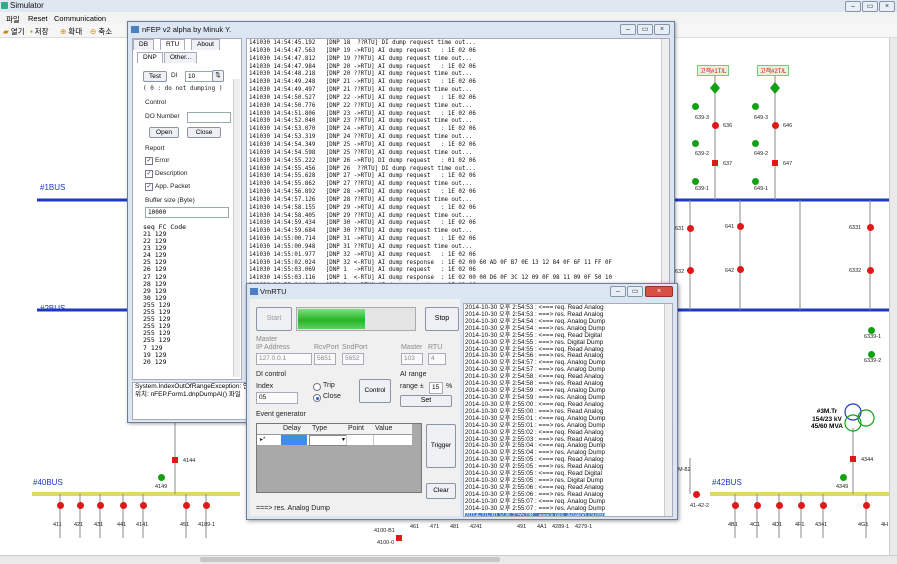 This screenshot has height=564, width=897. Describe the element at coordinates (274, 319) in the screenshot. I see `start-button: Start` at that location.